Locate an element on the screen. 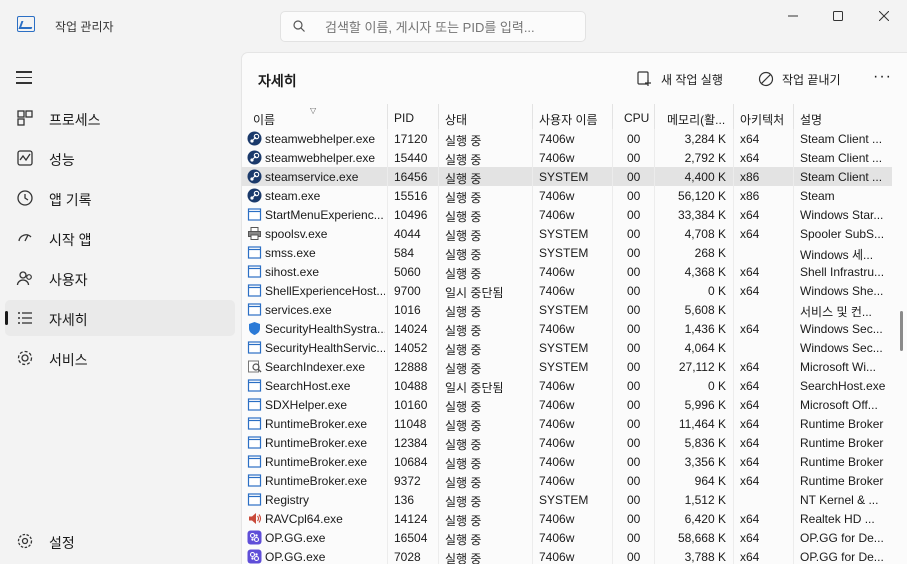 The width and height of the screenshot is (907, 564). cell-memory: 58,668 K is located at coordinates (694, 537).